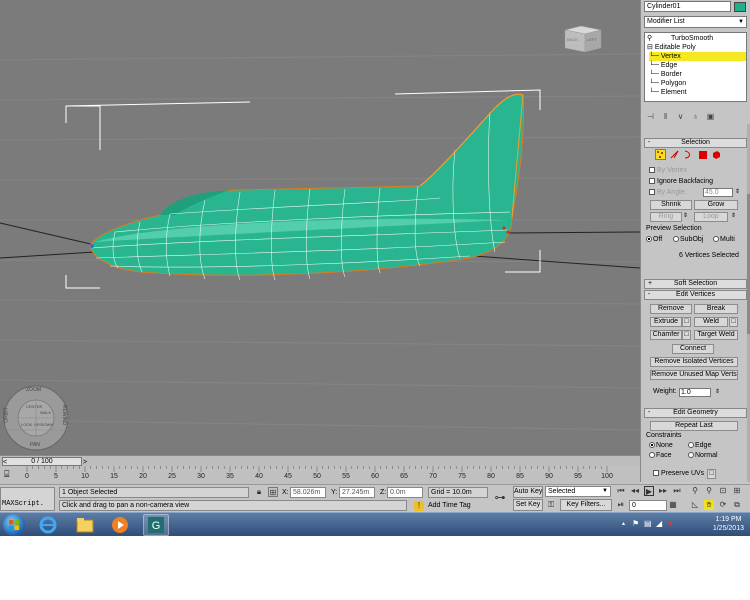 This screenshot has height=600, width=750. What do you see at coordinates (718, 192) in the screenshot?
I see `angle-spinner: 45.0` at bounding box center [718, 192].